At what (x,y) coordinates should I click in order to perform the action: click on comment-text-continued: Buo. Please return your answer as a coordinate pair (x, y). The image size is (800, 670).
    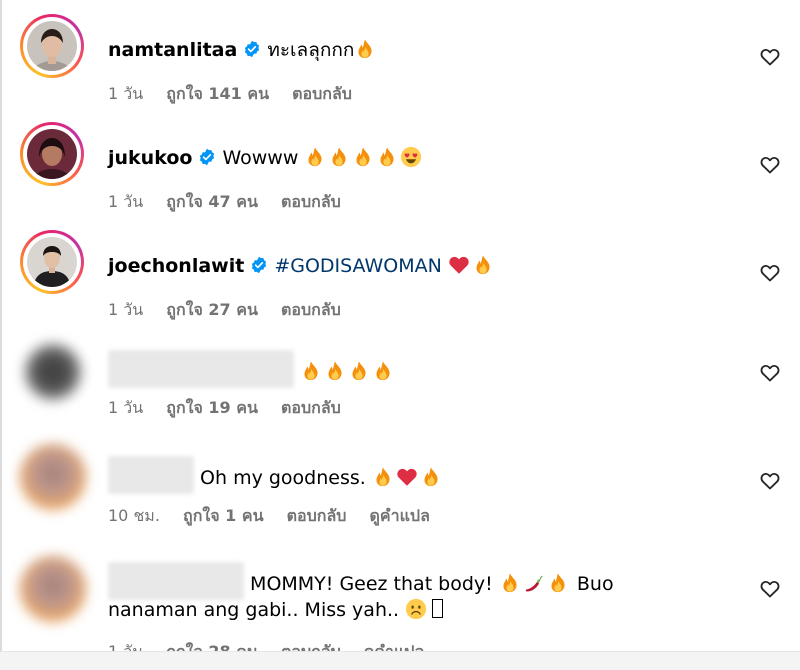
    Looking at the image, I should click on (595, 584).